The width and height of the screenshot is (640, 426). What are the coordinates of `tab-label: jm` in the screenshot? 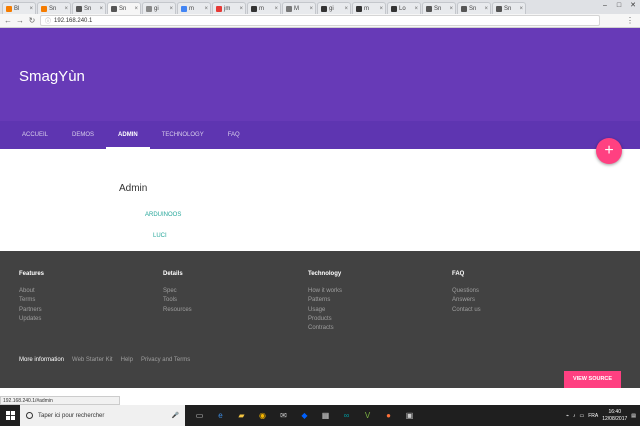 It's located at (227, 8).